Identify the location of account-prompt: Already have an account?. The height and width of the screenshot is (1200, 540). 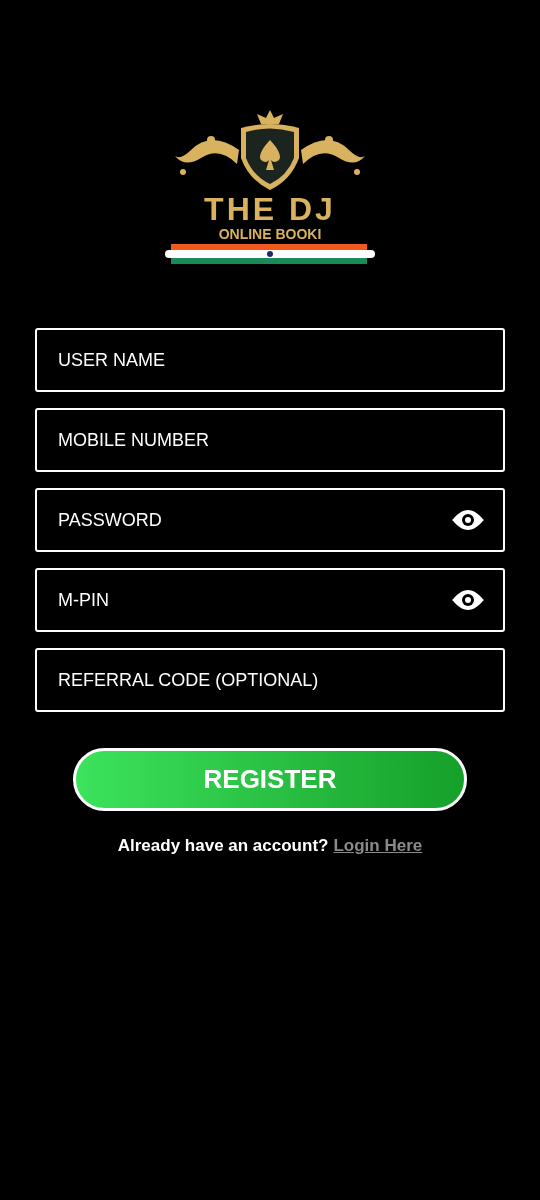
(223, 846).